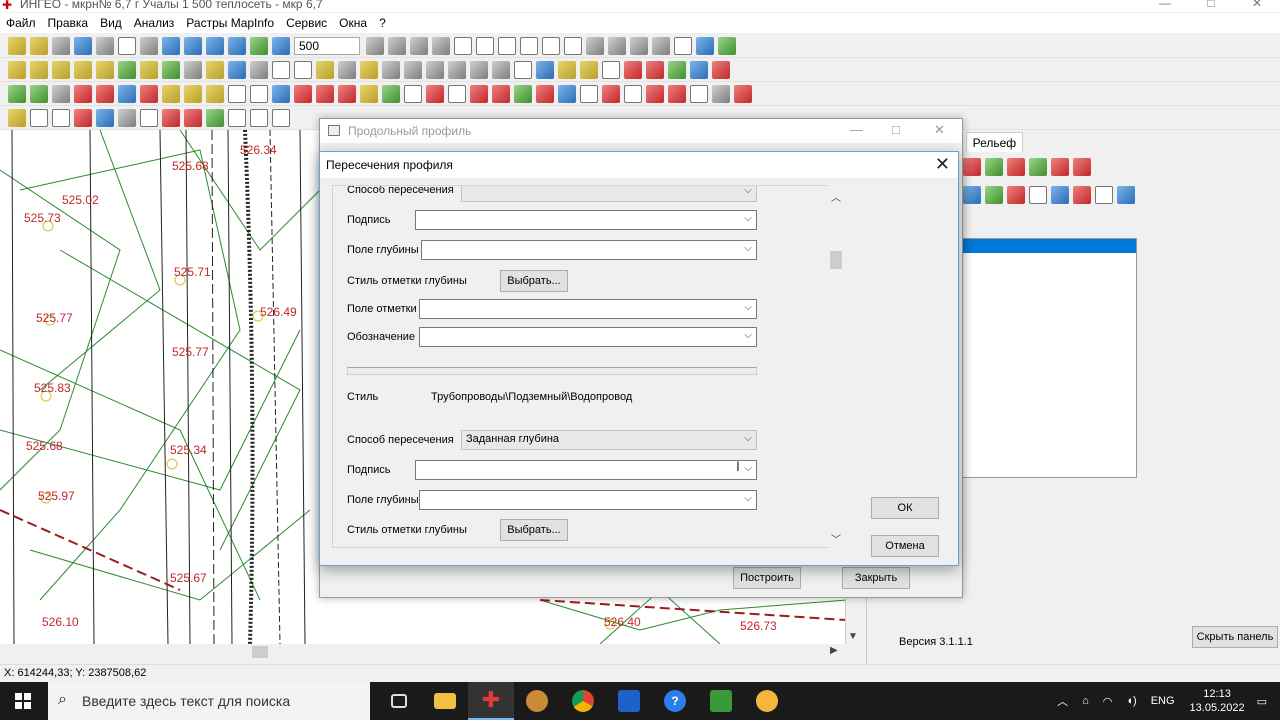 The height and width of the screenshot is (720, 1280). I want to click on network-icon: ⌂, so click(1085, 701).